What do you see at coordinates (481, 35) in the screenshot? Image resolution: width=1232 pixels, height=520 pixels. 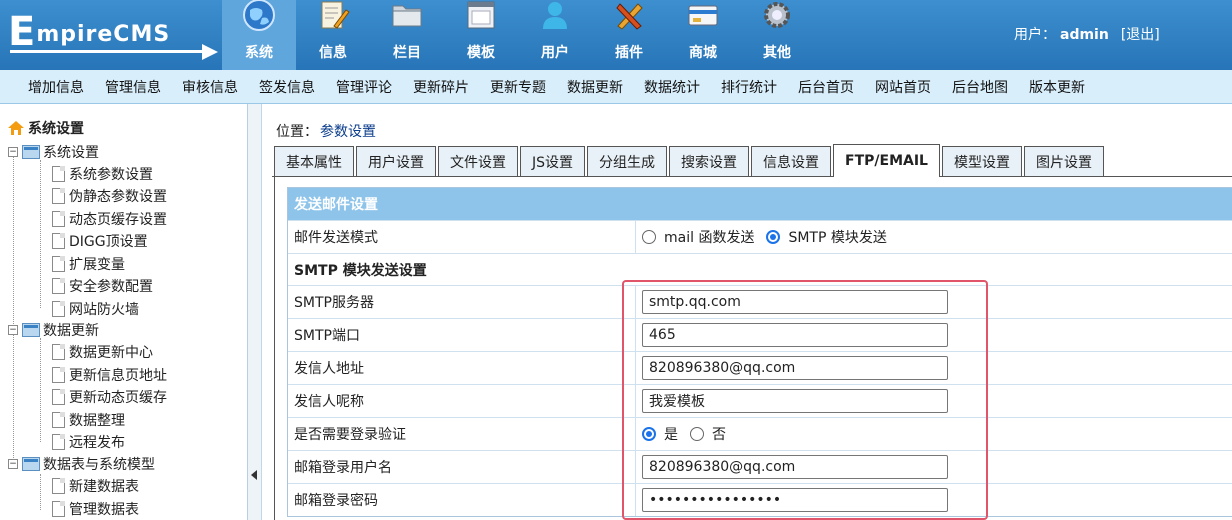 I see `nav-template: 模板` at bounding box center [481, 35].